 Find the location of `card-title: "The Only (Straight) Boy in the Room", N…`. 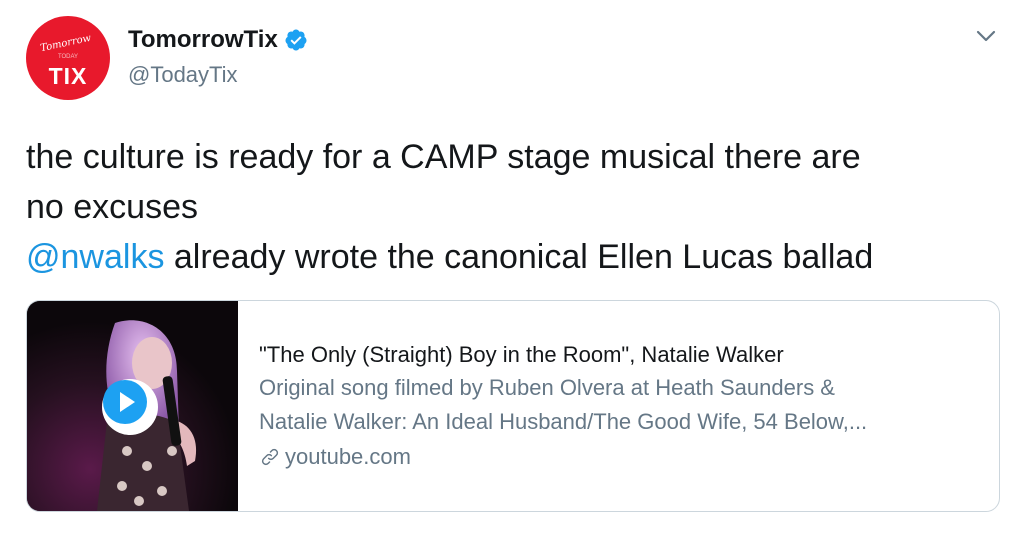

card-title: "The Only (Straight) Boy in the Room", N… is located at coordinates (521, 354).